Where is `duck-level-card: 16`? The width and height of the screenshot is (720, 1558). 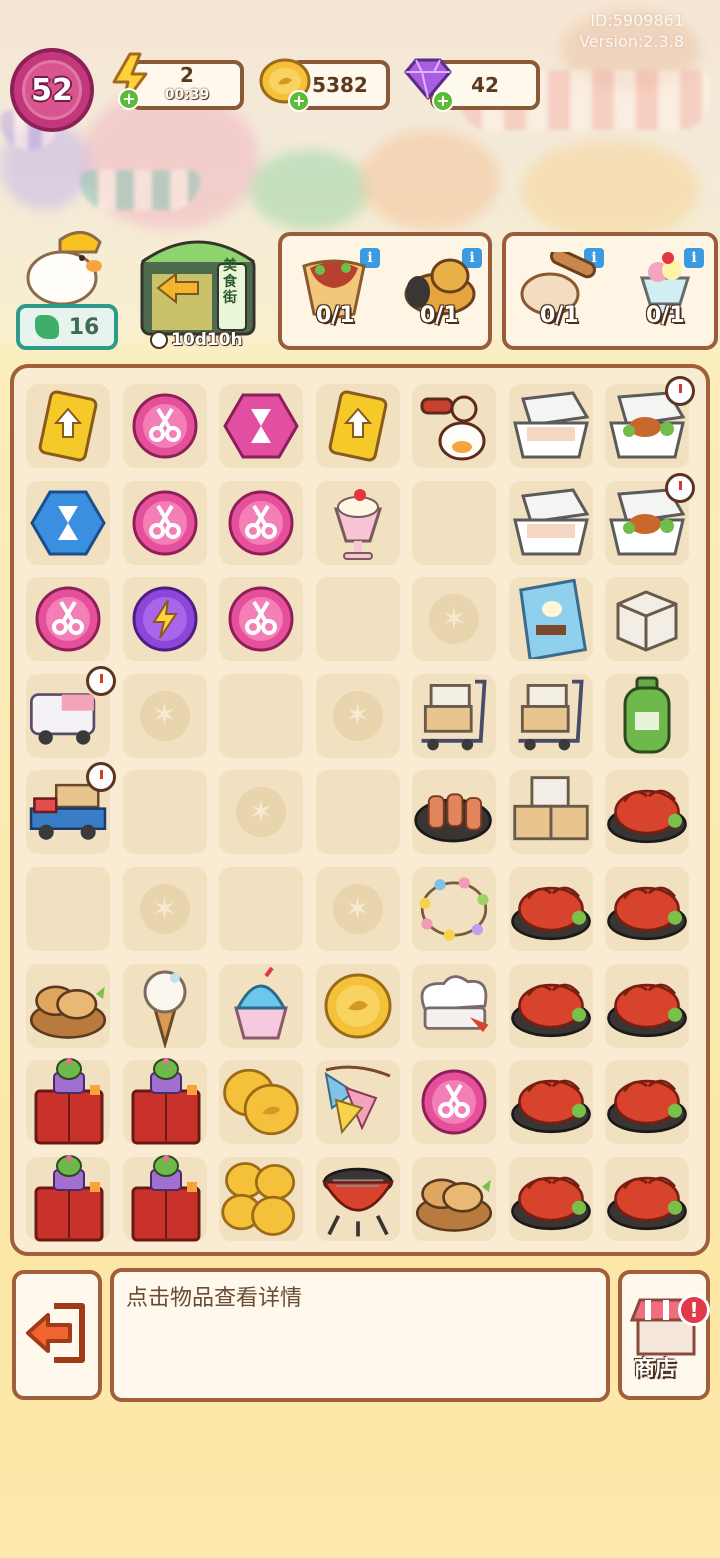
duck-level-card: 16 is located at coordinates (67, 327).